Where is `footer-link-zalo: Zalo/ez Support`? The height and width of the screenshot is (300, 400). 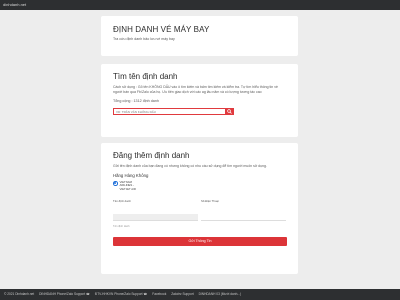 footer-link-zalo: Zalo/ez Support is located at coordinates (182, 294).